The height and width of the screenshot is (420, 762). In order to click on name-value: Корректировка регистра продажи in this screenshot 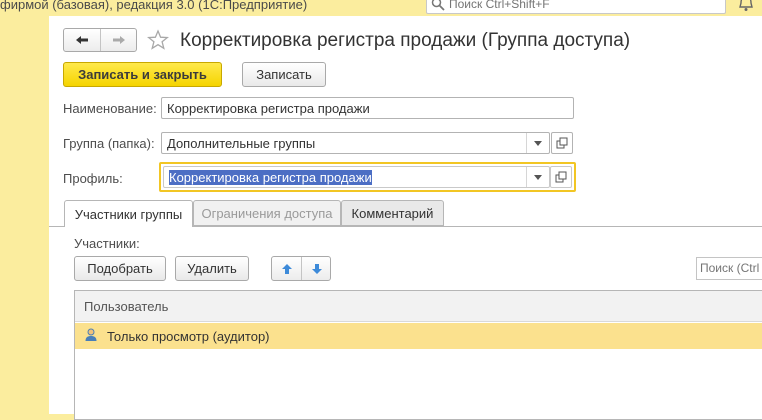, I will do `click(268, 108)`.